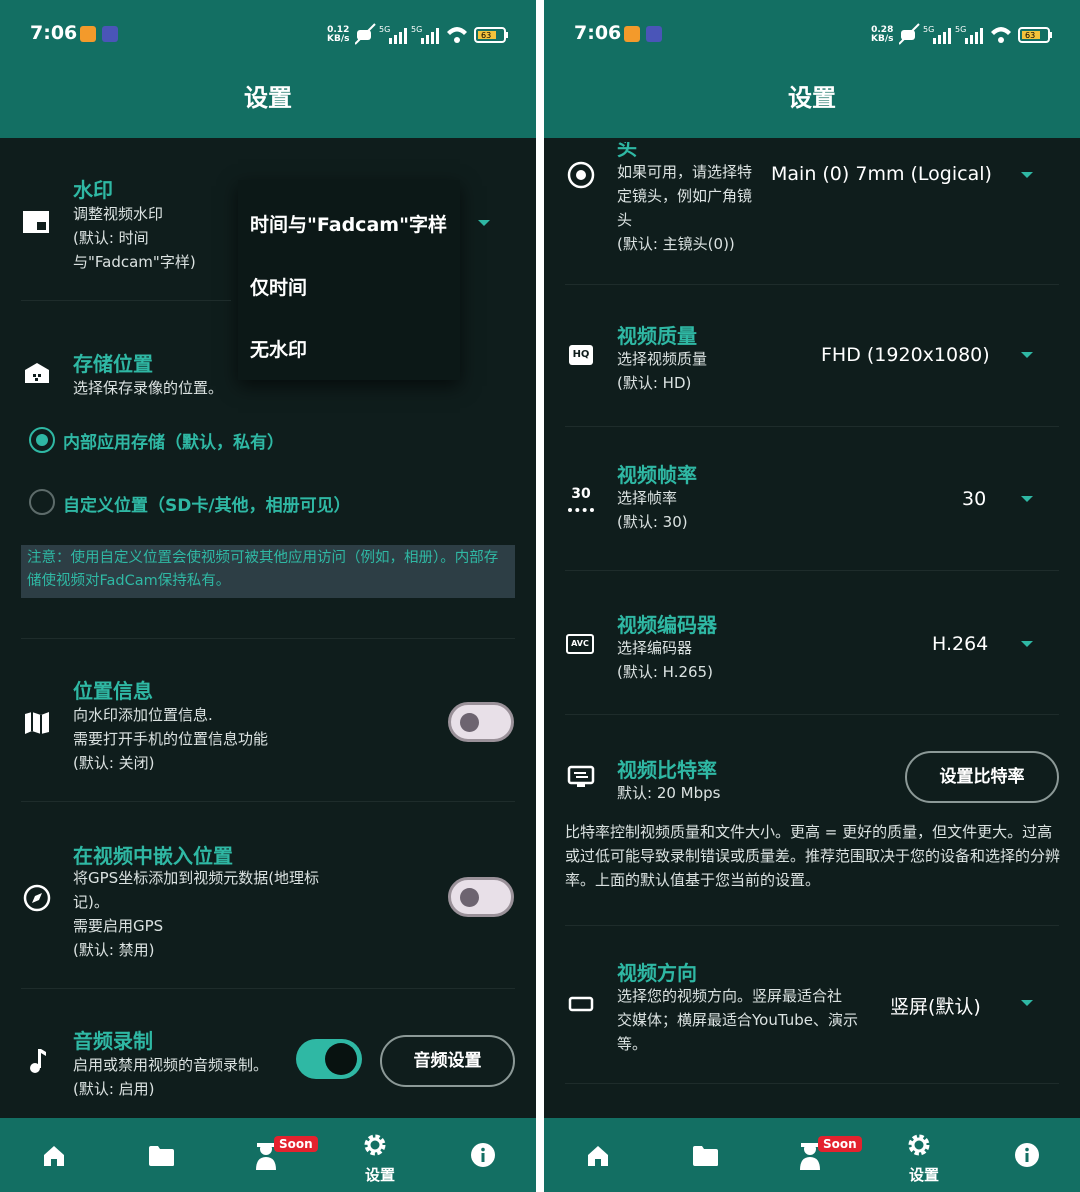 This screenshot has width=1080, height=1192. I want to click on bitrate-title: 视频比特率, so click(667, 770).